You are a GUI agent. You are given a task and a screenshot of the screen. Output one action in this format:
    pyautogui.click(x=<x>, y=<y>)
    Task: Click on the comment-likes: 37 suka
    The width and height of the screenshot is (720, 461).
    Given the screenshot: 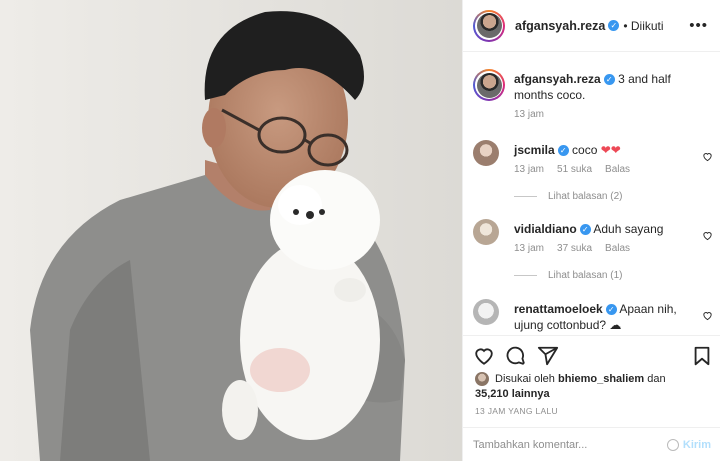 What is the action you would take?
    pyautogui.click(x=574, y=248)
    